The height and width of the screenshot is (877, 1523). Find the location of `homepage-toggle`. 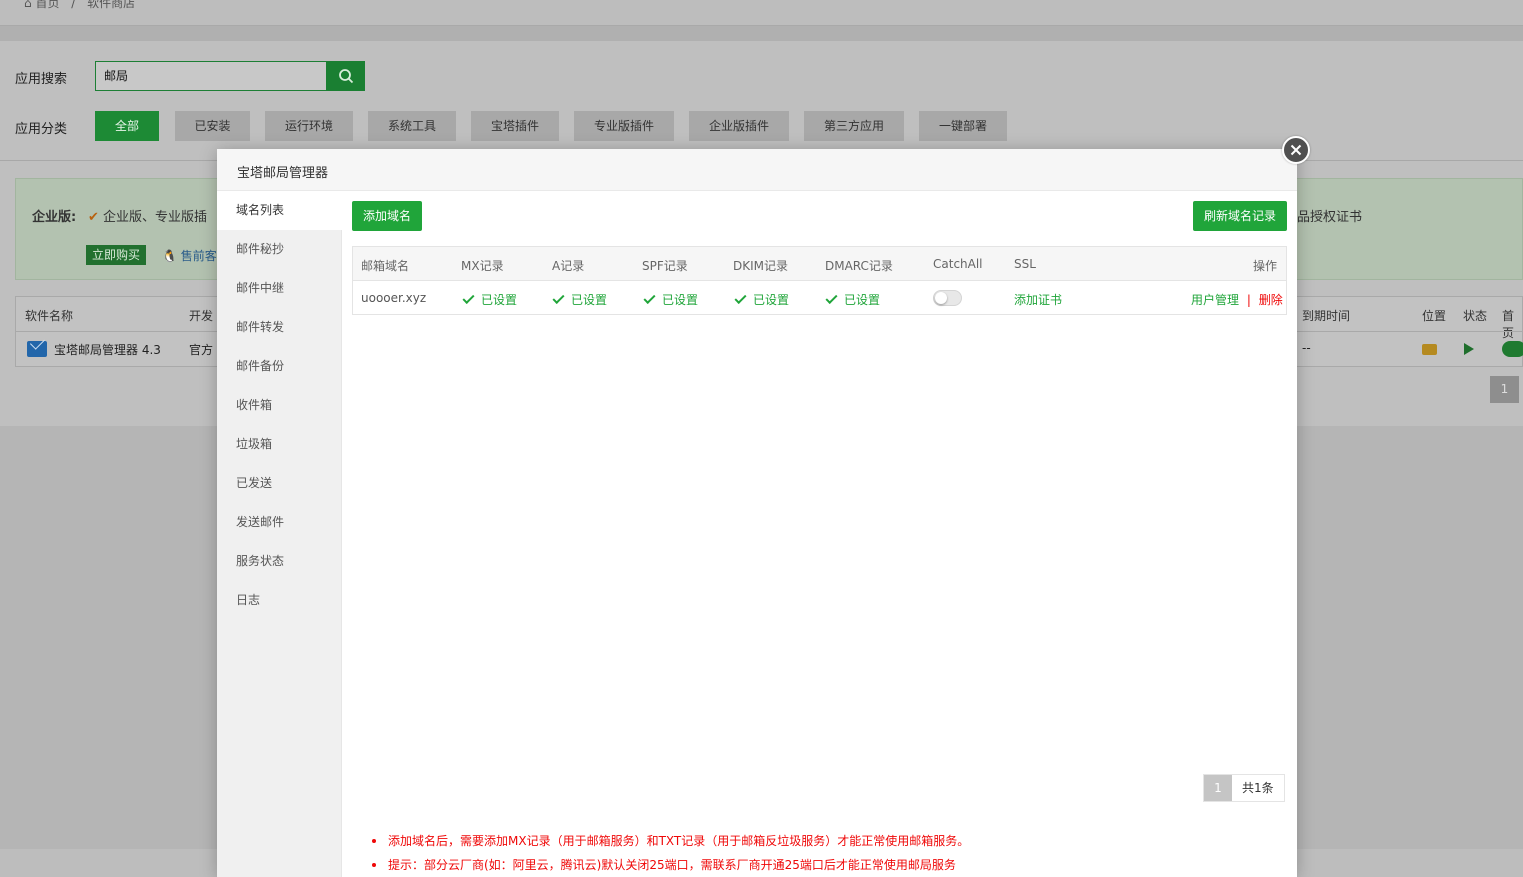

homepage-toggle is located at coordinates (1512, 349).